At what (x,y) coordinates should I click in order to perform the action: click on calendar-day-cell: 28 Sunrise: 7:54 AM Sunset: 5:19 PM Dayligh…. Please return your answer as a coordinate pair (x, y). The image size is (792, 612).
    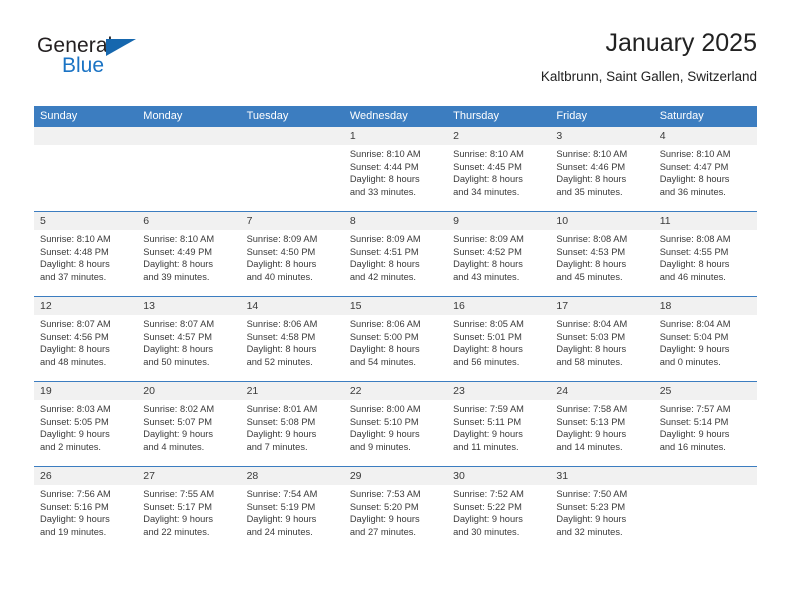
    Looking at the image, I should click on (292, 508).